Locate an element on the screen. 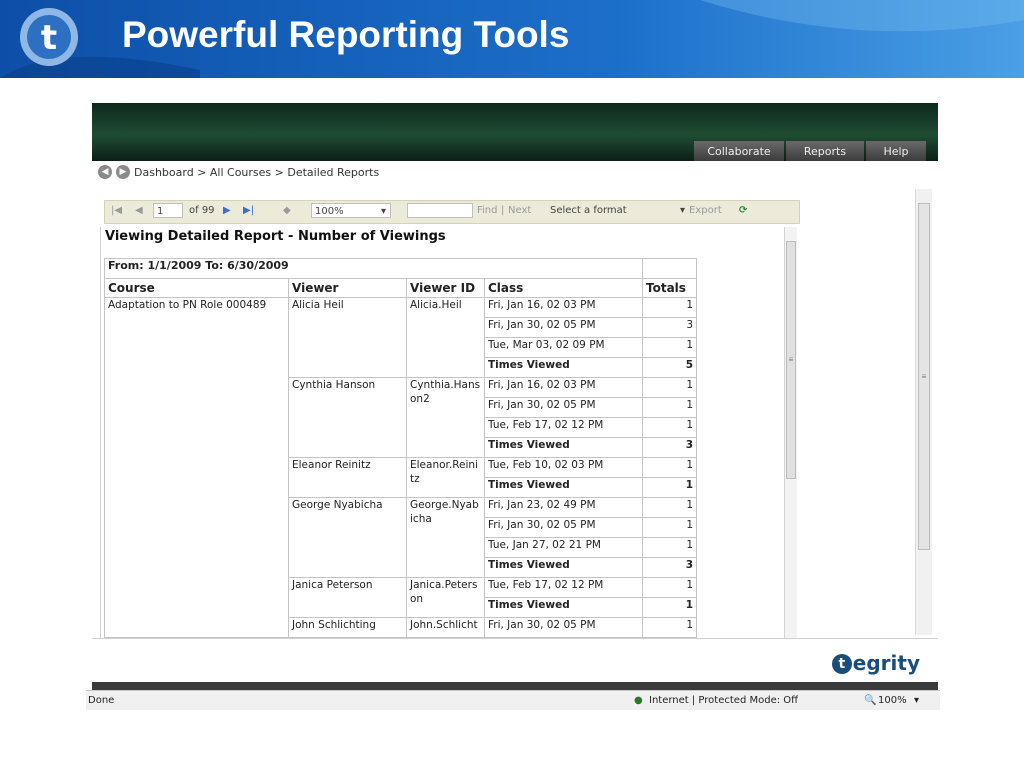 The height and width of the screenshot is (768, 1024). slide-title: Powerful Reporting Tools is located at coordinates (346, 34).